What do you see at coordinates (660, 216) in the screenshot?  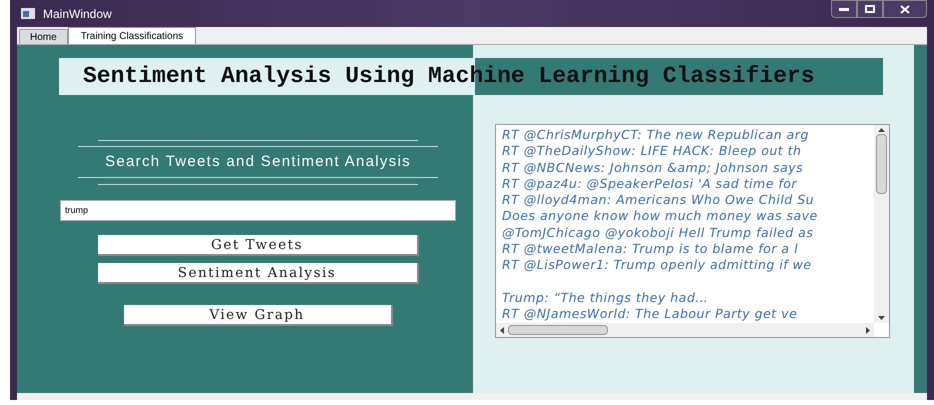 I see `tweet-line: Does anyone know how much money was save` at bounding box center [660, 216].